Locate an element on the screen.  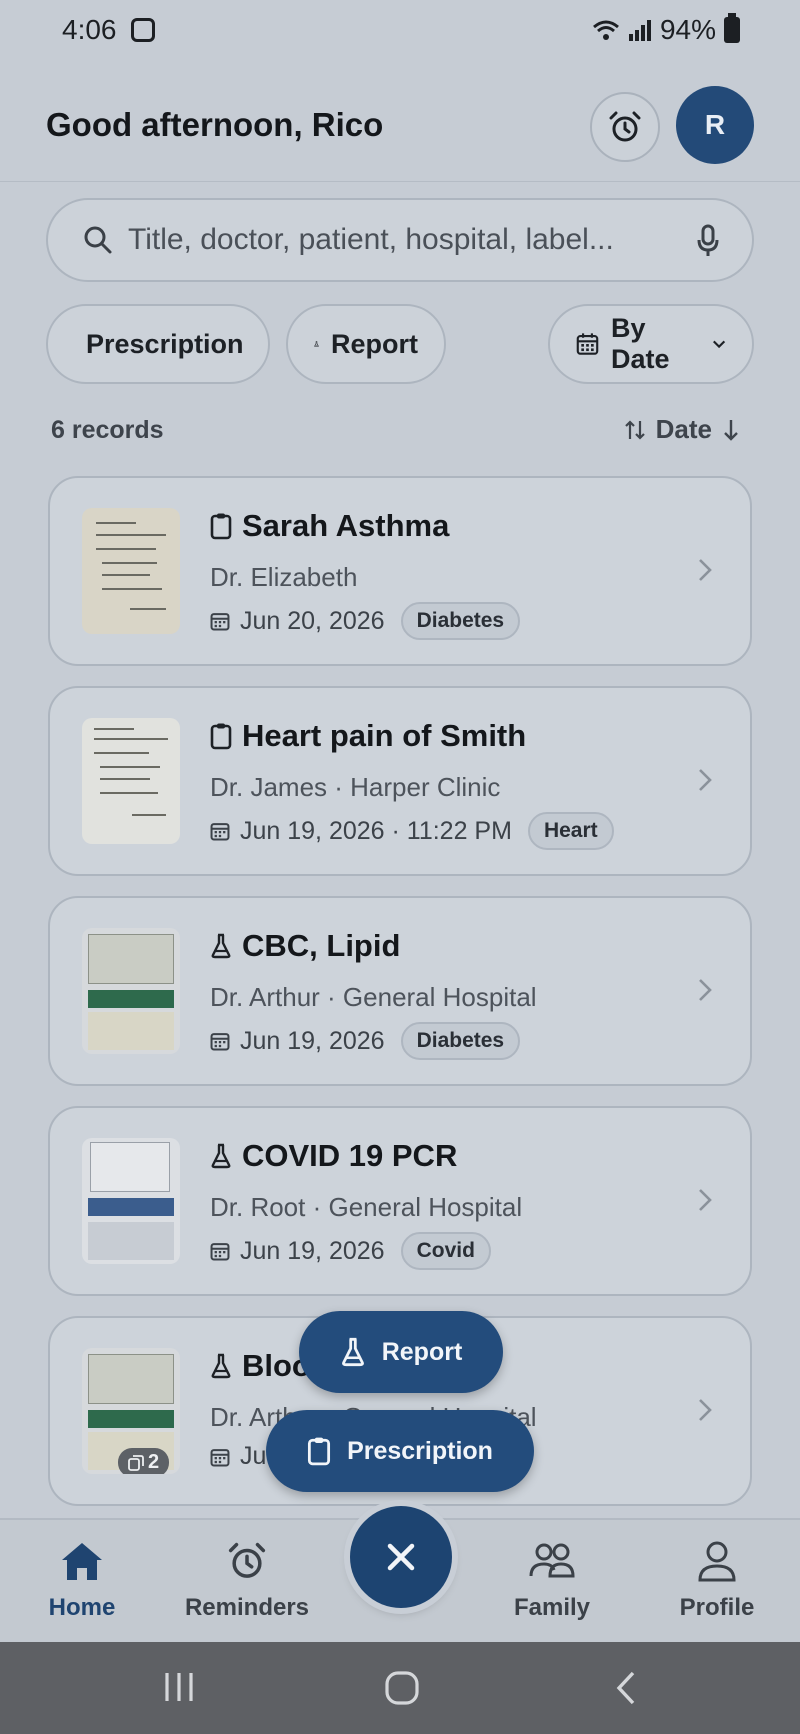
notification-app-icon is located at coordinates (143, 30).